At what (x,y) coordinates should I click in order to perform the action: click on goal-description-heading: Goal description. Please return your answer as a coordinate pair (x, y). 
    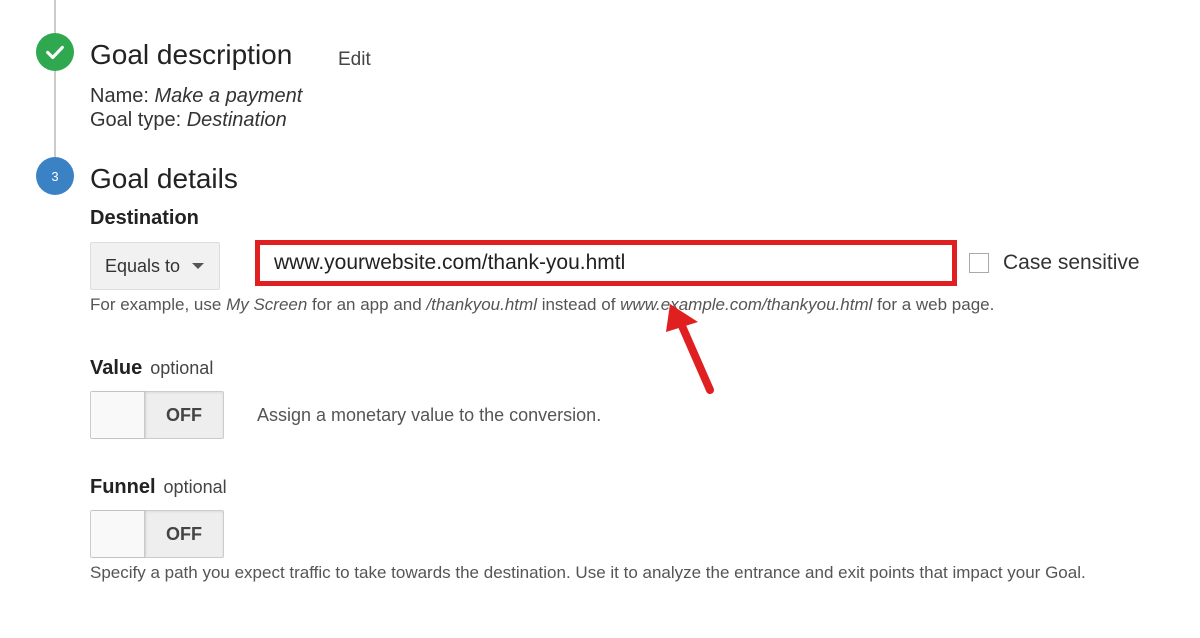
    Looking at the image, I should click on (191, 54).